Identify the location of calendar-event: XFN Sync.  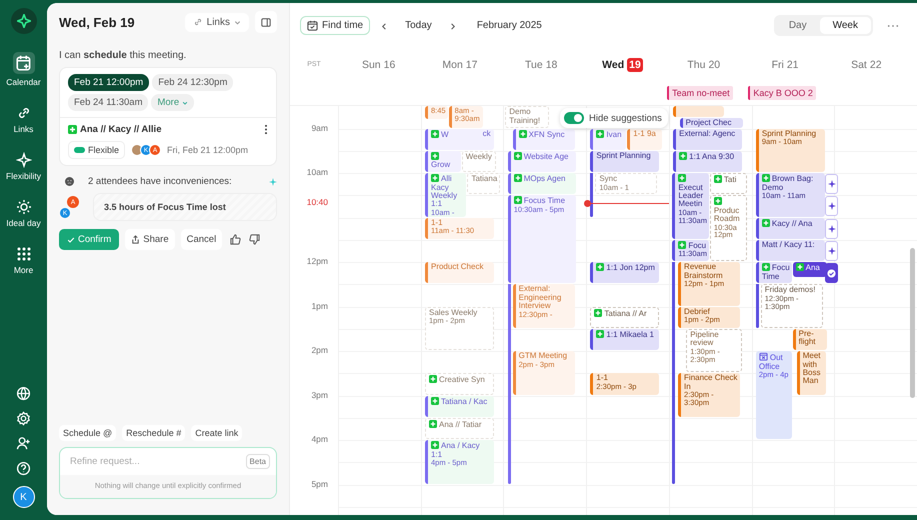
(543, 139).